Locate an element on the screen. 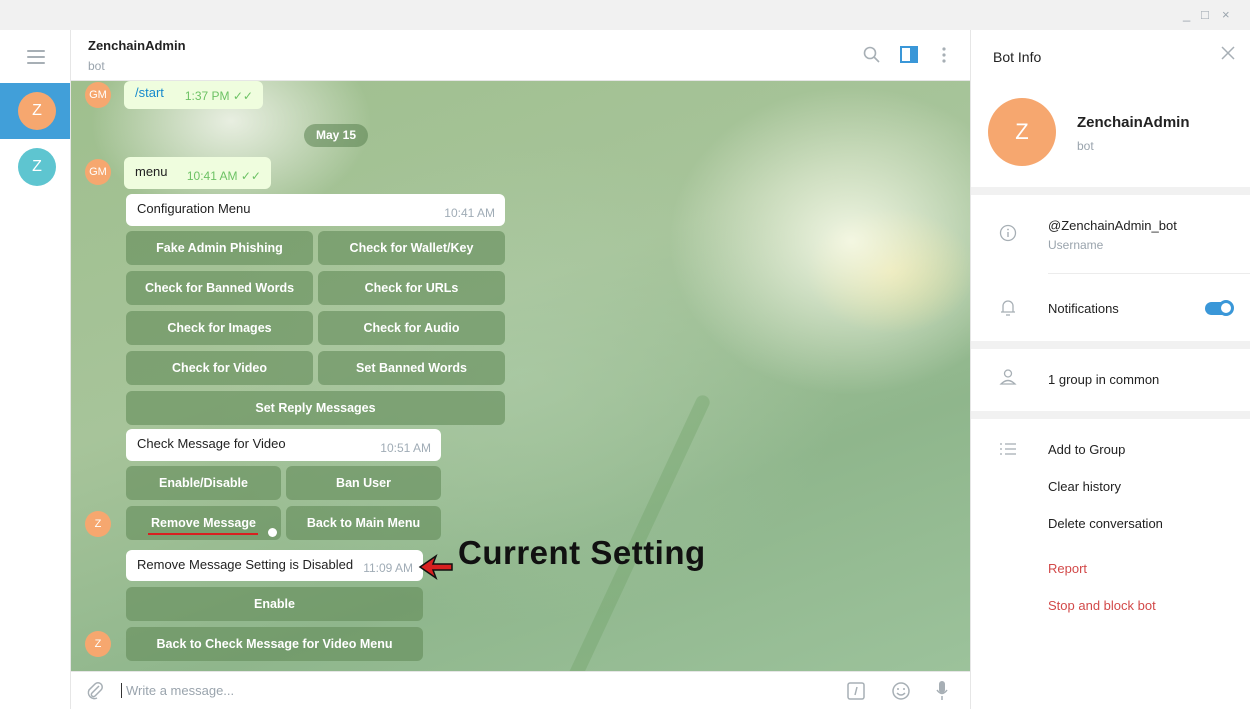 Image resolution: width=1250 pixels, height=709 pixels. incoming-message: Check Message for Video 10:51 AM is located at coordinates (283, 445).